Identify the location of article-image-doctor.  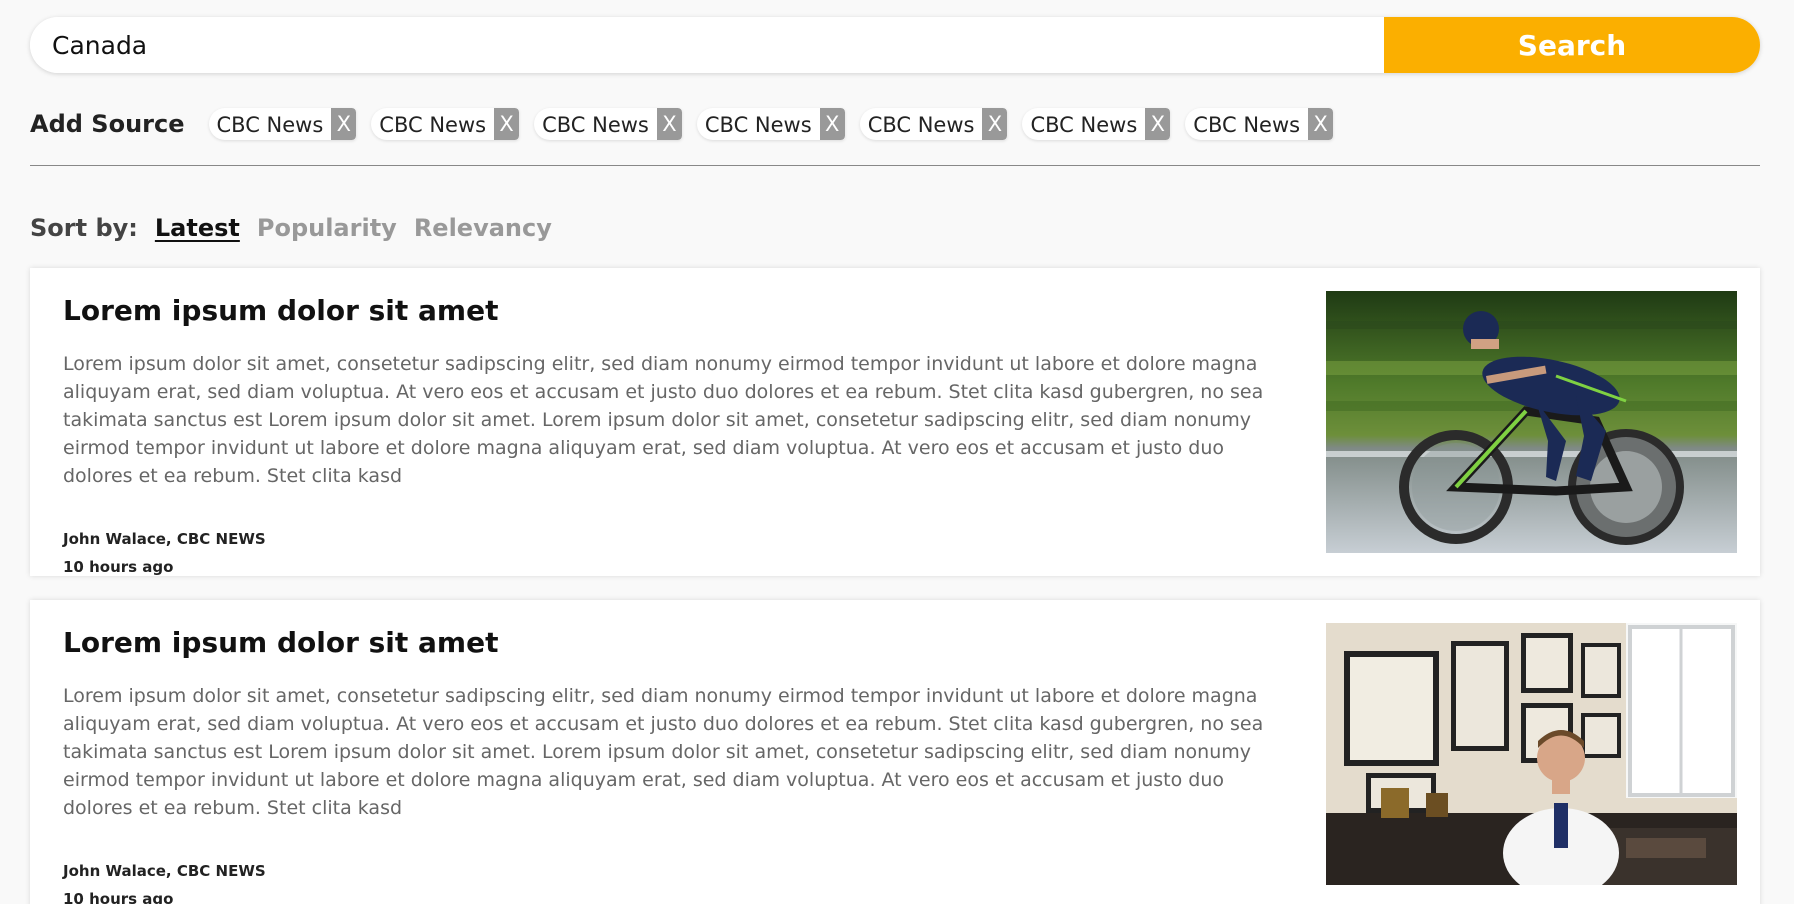
(1531, 754).